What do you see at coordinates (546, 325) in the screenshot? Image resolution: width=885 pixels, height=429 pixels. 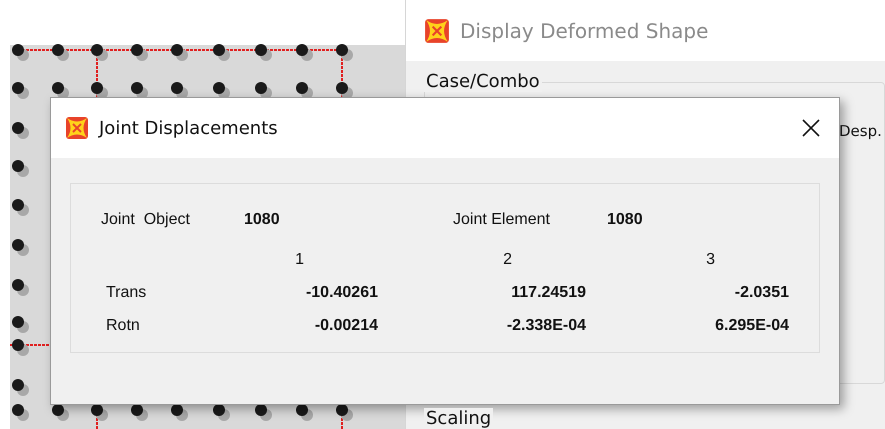 I see `value-cell-text: -2.338E-04` at bounding box center [546, 325].